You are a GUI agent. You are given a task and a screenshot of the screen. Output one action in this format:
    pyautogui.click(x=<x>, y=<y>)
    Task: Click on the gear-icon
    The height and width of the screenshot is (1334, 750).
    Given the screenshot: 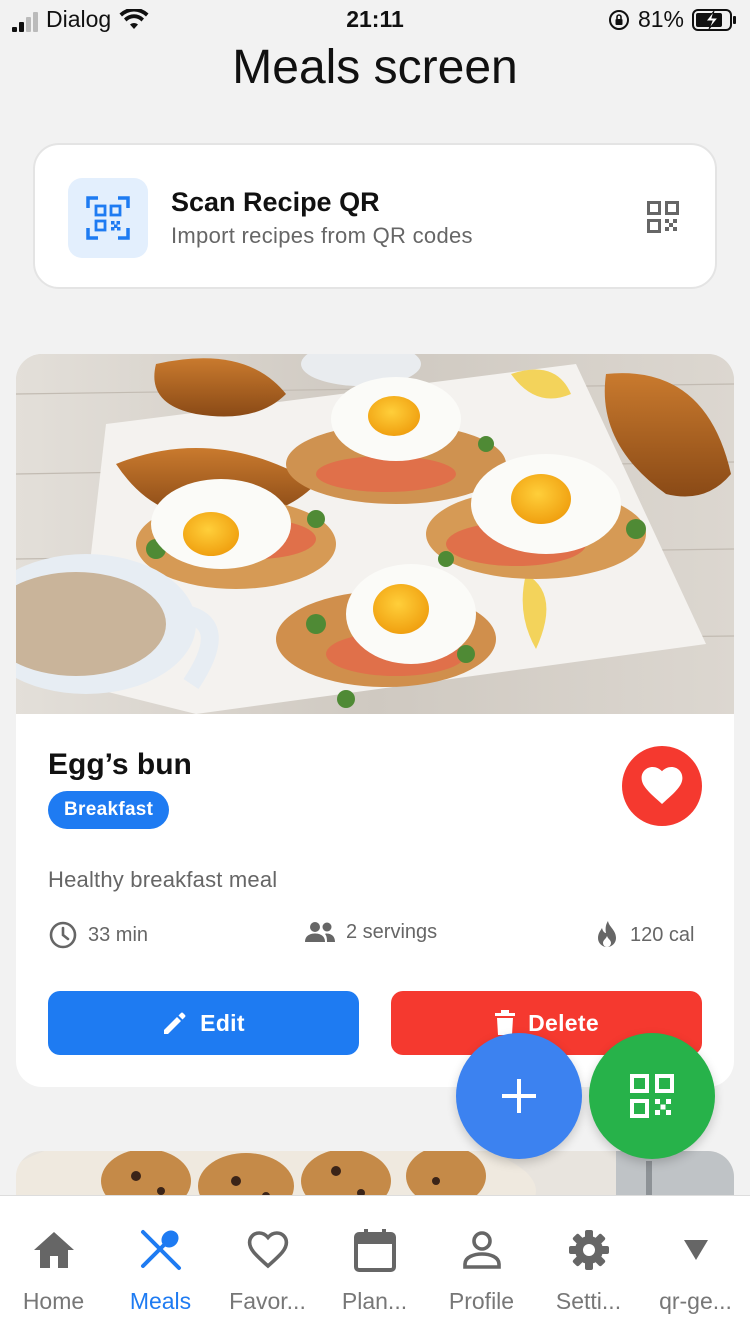 What is the action you would take?
    pyautogui.click(x=588, y=1250)
    